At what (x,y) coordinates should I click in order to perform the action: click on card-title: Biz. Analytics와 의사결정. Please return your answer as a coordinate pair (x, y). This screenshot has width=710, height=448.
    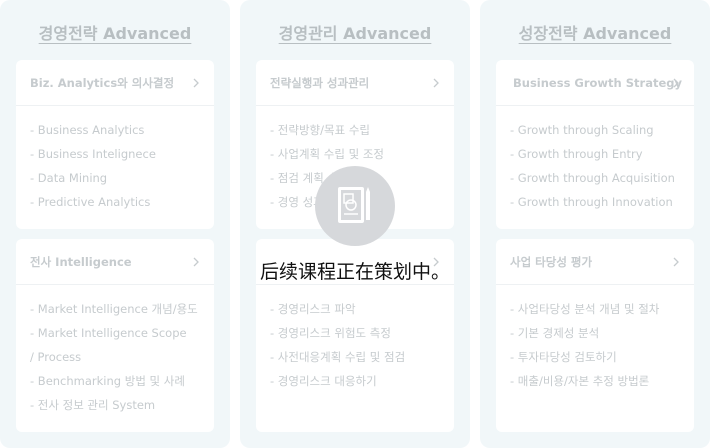
    Looking at the image, I should click on (102, 82).